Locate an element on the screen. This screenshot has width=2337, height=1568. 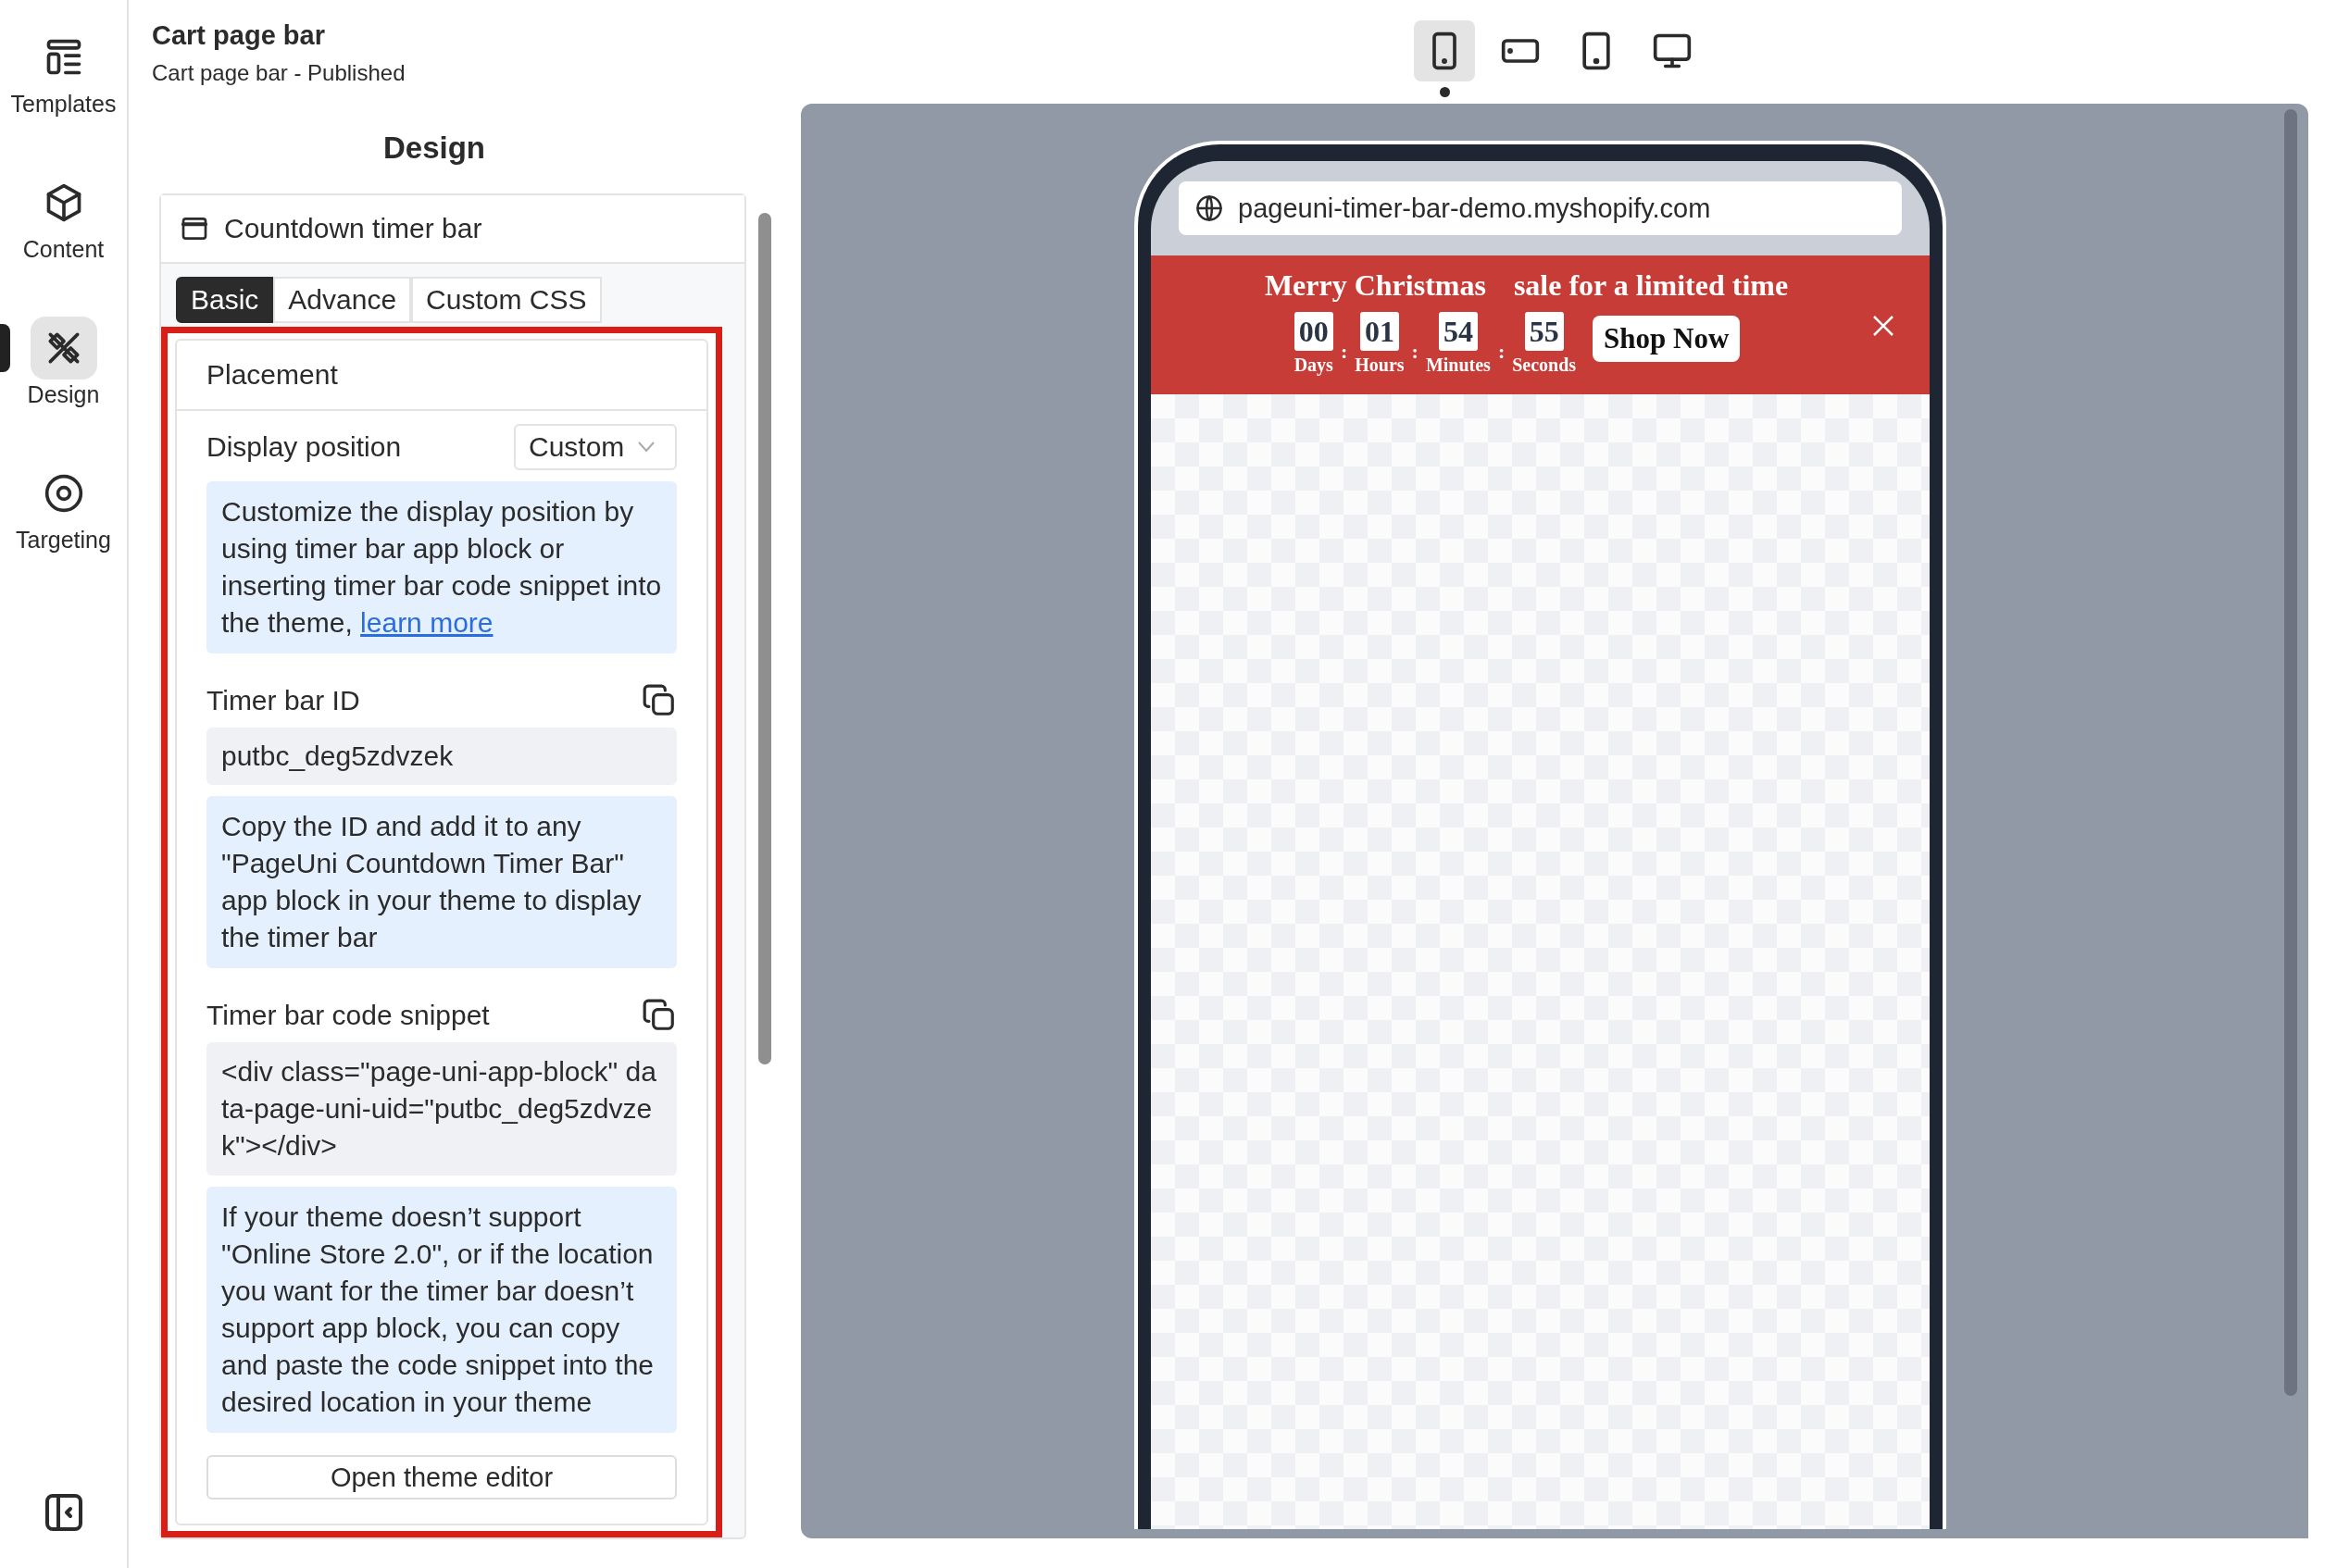
countdown-digits: 01 is located at coordinates (1379, 331).